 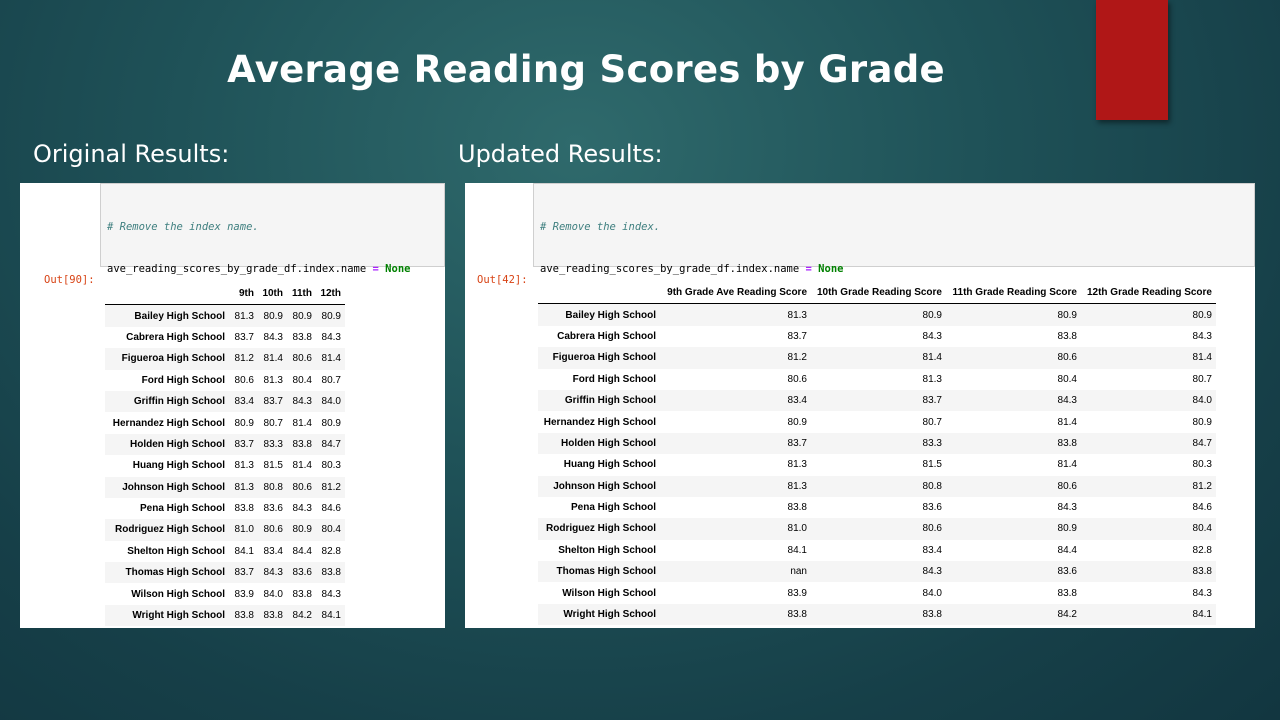 What do you see at coordinates (606, 336) in the screenshot?
I see `row-index-school: Cabrera High School` at bounding box center [606, 336].